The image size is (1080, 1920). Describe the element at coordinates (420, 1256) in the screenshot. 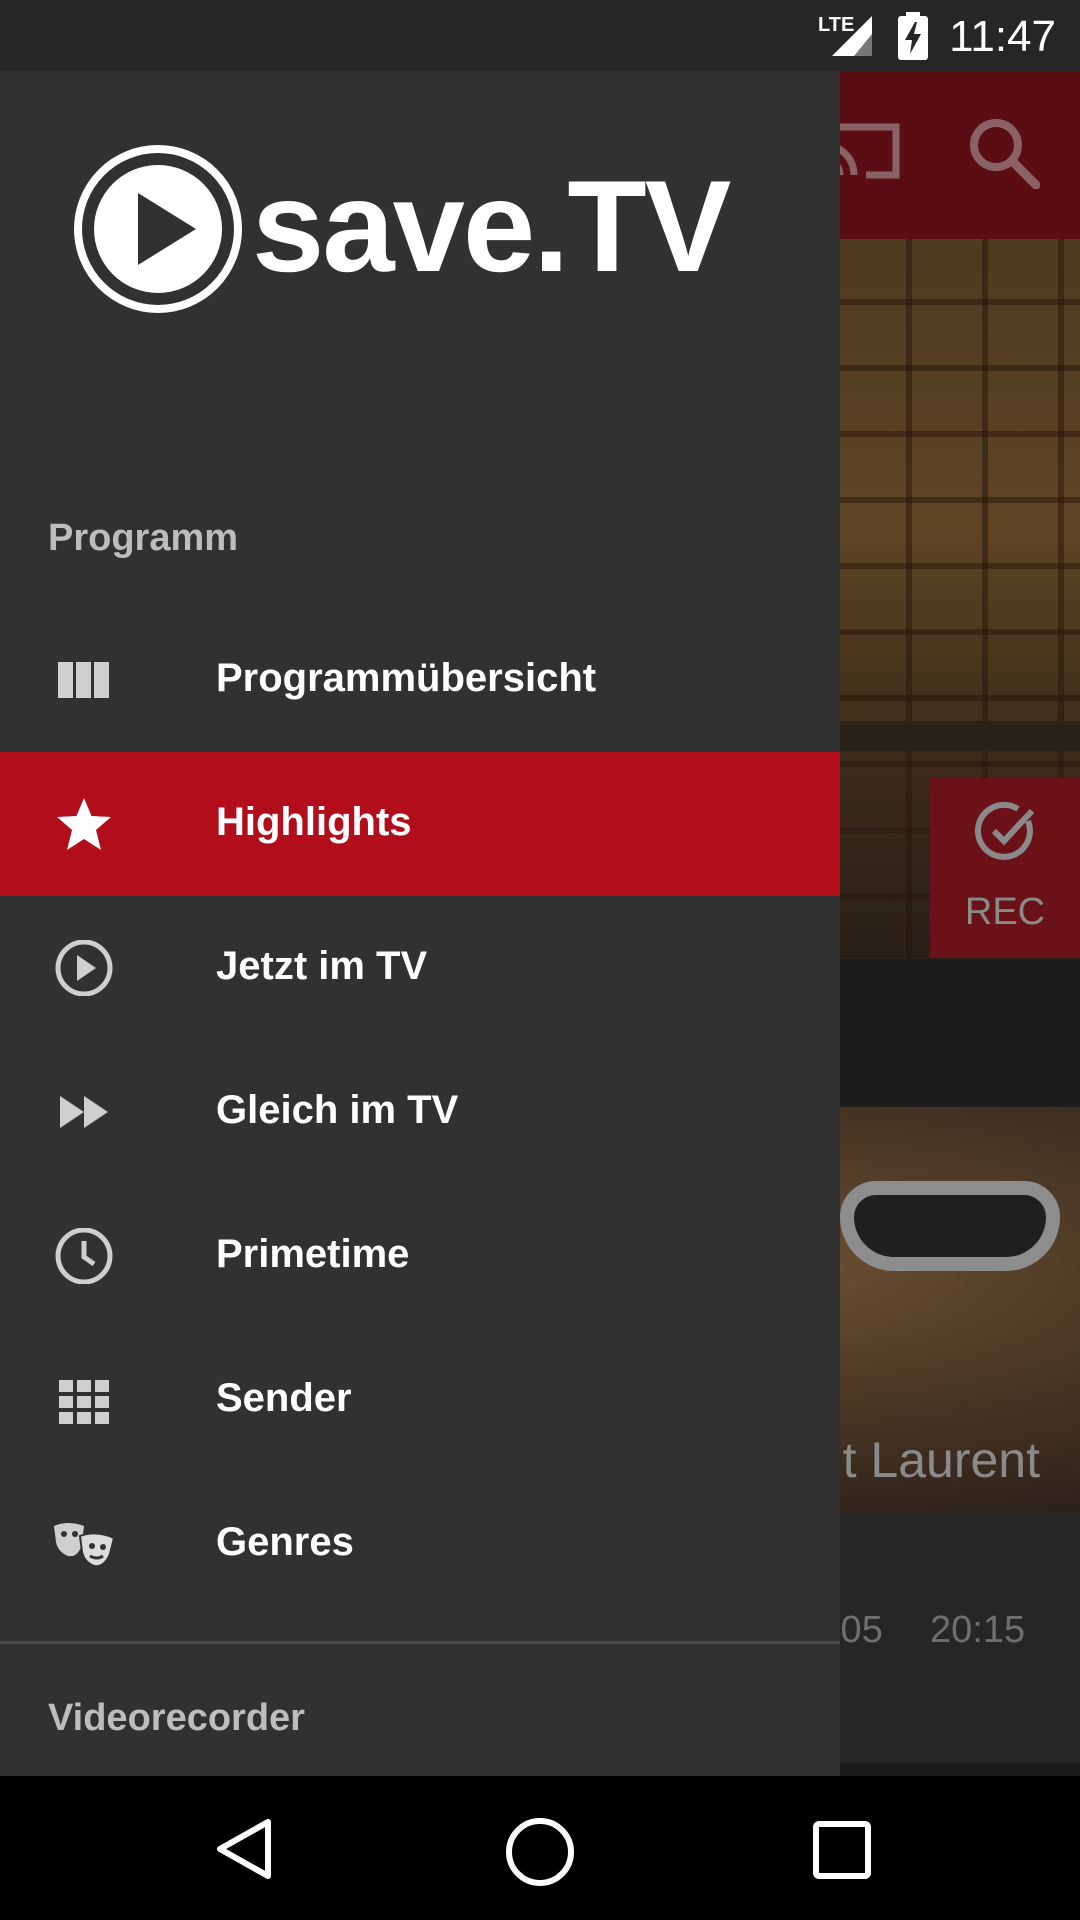

I see `drawer-item-primetime: Primetime` at that location.